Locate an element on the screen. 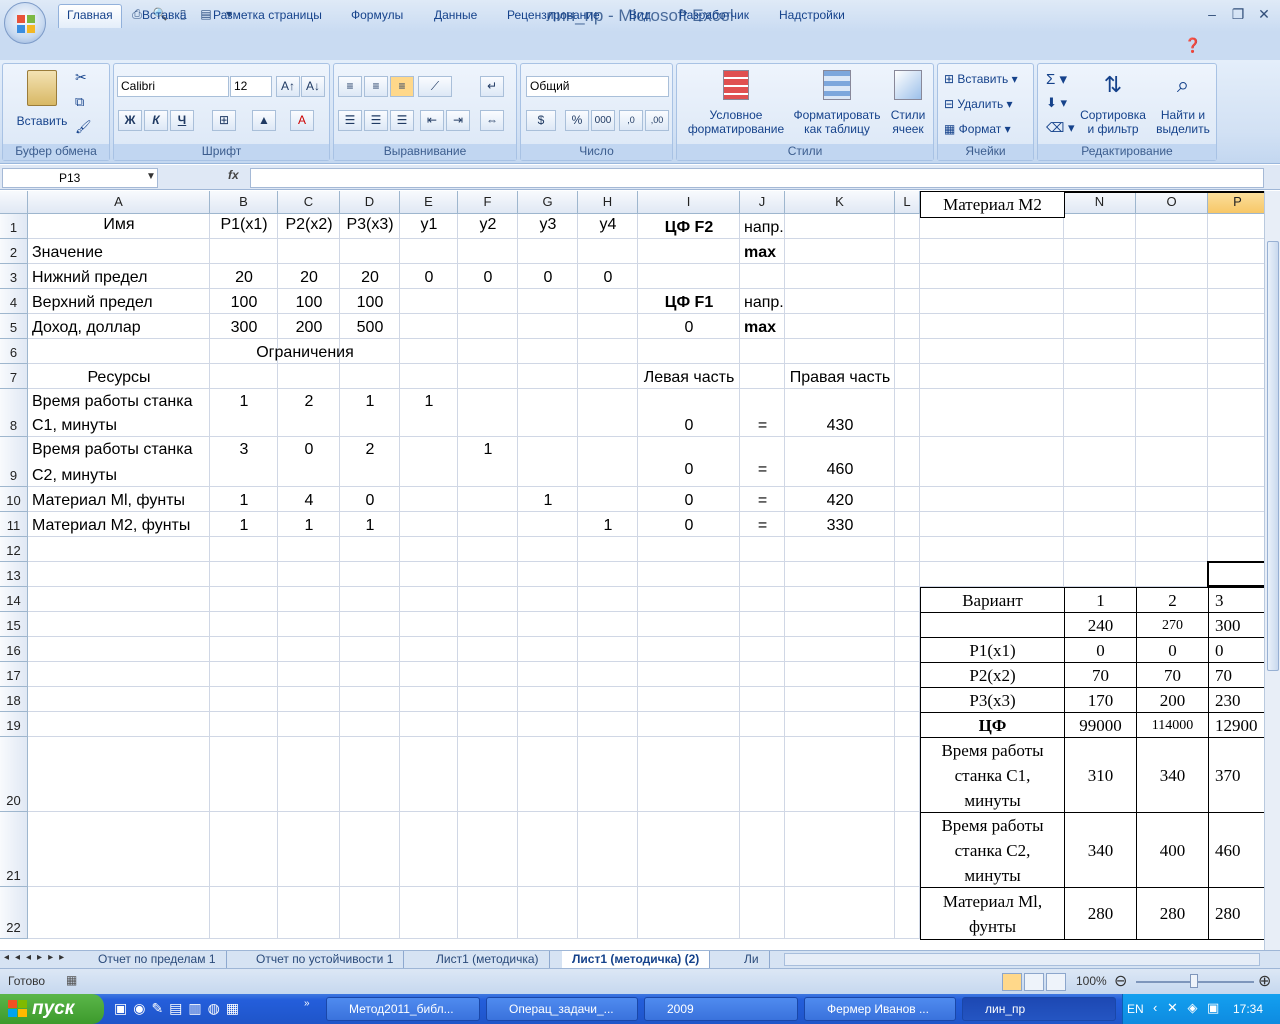 This screenshot has height=1024, width=1280. sheet-tab-sensitivity: Отчет по устойчивости 1 is located at coordinates (325, 960).